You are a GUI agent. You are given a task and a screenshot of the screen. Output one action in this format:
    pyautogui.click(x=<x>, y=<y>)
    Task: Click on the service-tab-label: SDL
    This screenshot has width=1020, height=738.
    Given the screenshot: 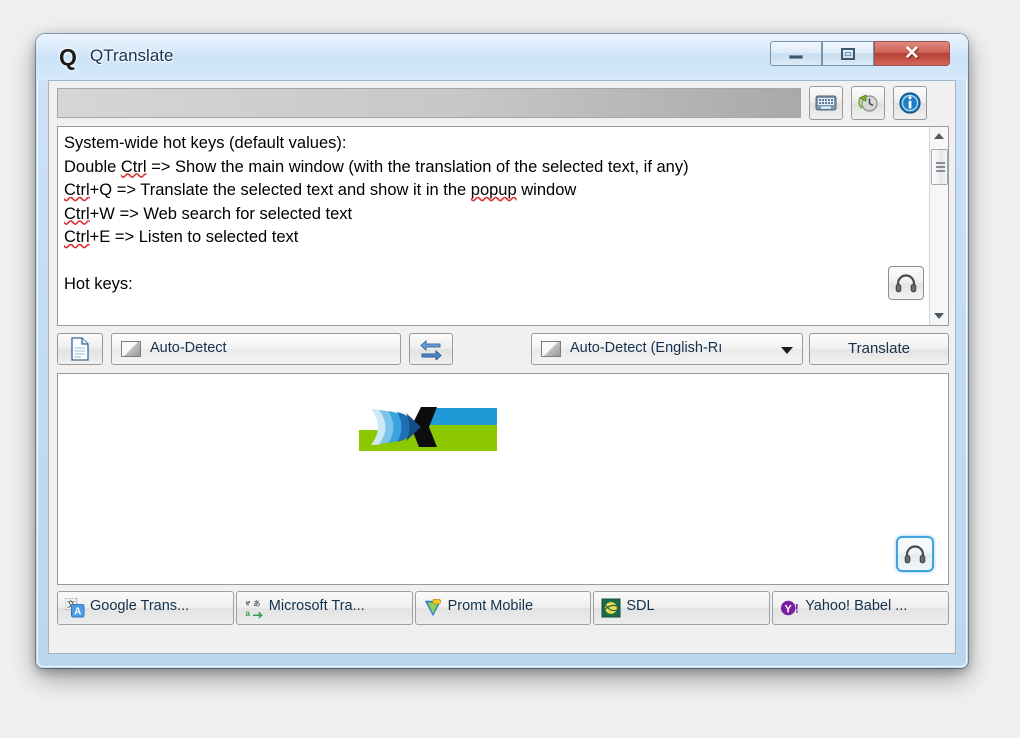 What is the action you would take?
    pyautogui.click(x=640, y=606)
    